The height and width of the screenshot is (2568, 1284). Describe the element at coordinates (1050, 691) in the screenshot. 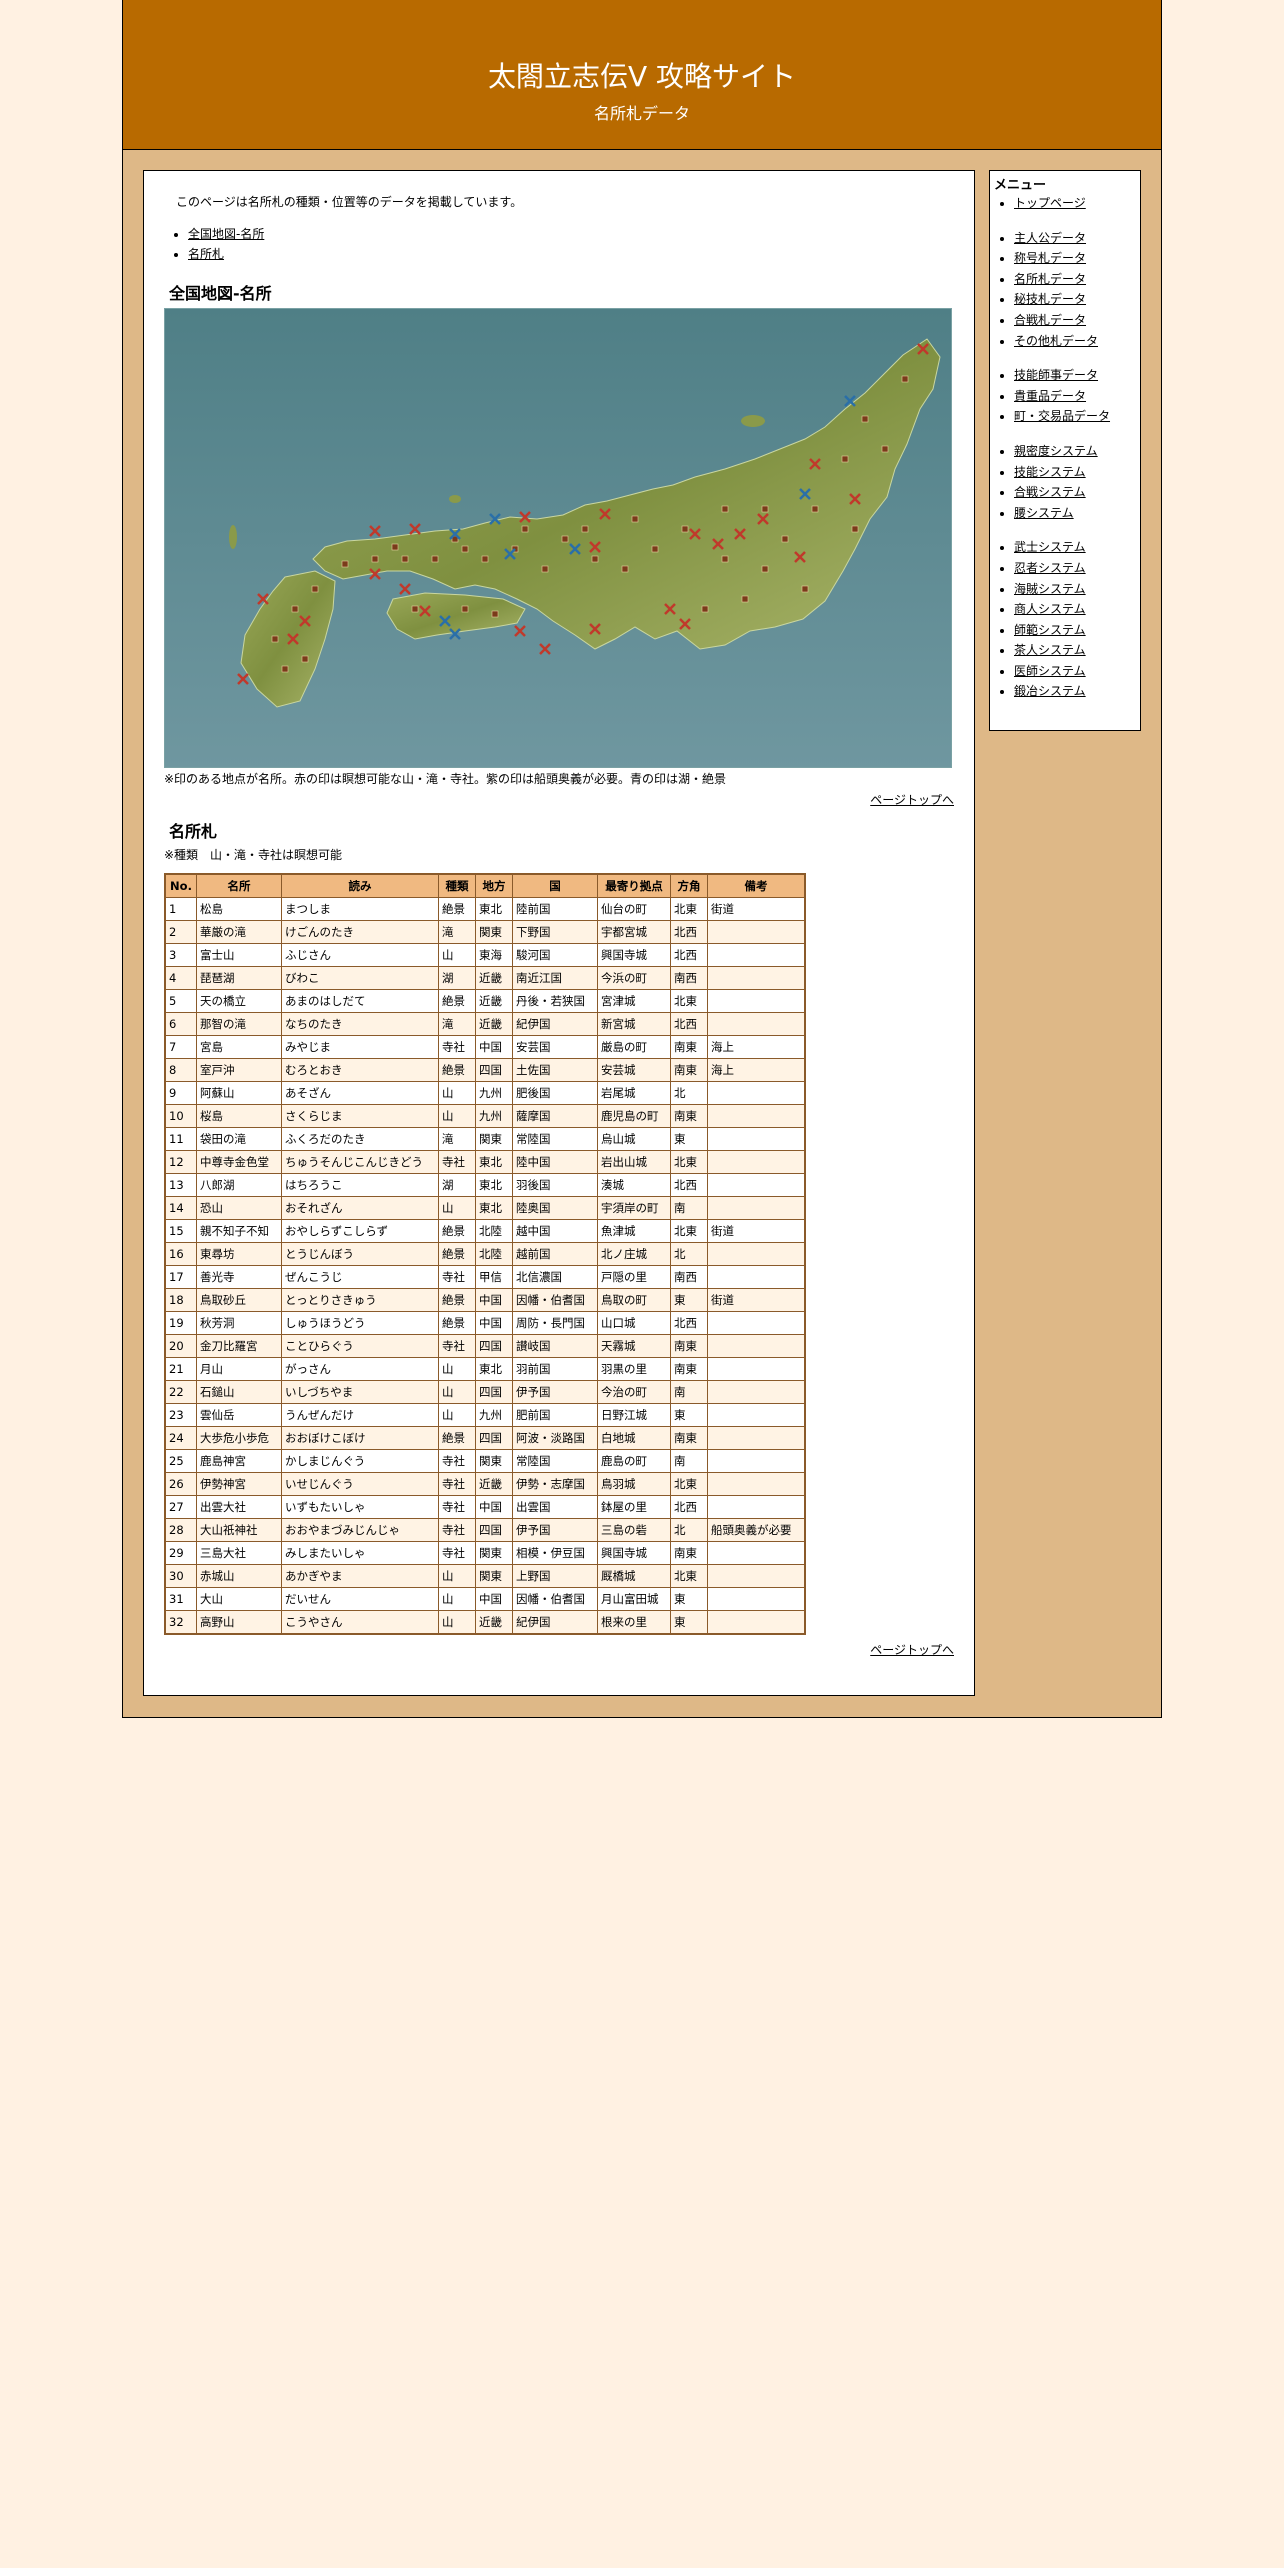

I see `menu-link: 鍛冶システム` at that location.